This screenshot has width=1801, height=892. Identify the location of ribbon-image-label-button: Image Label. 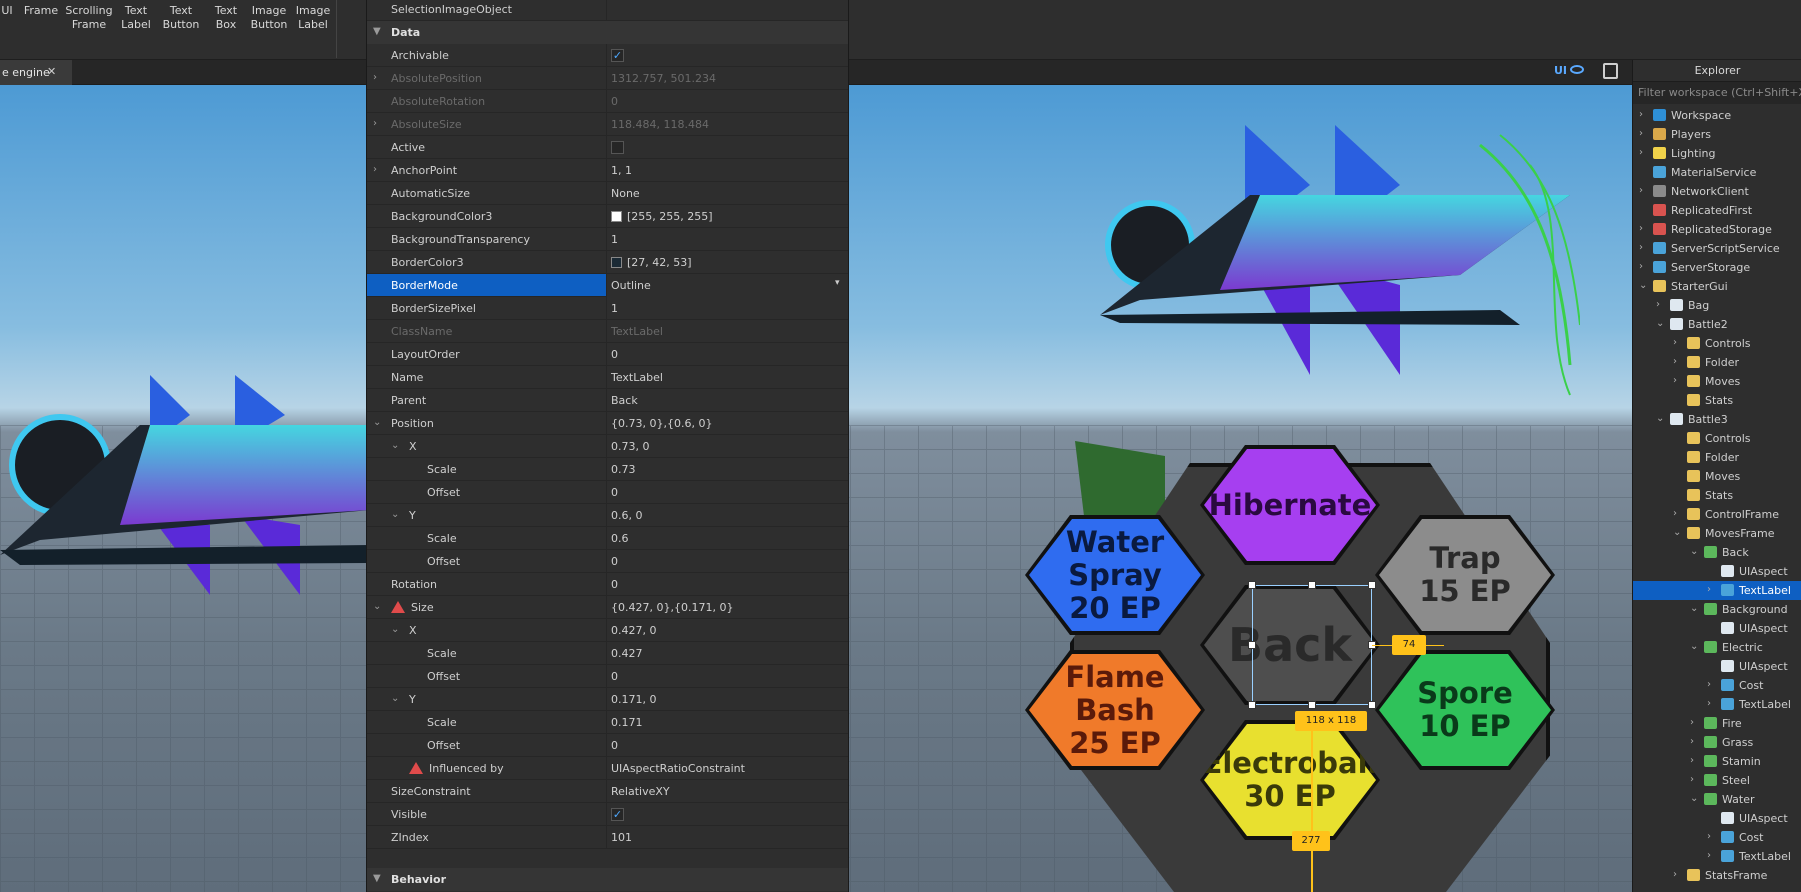
(313, 18).